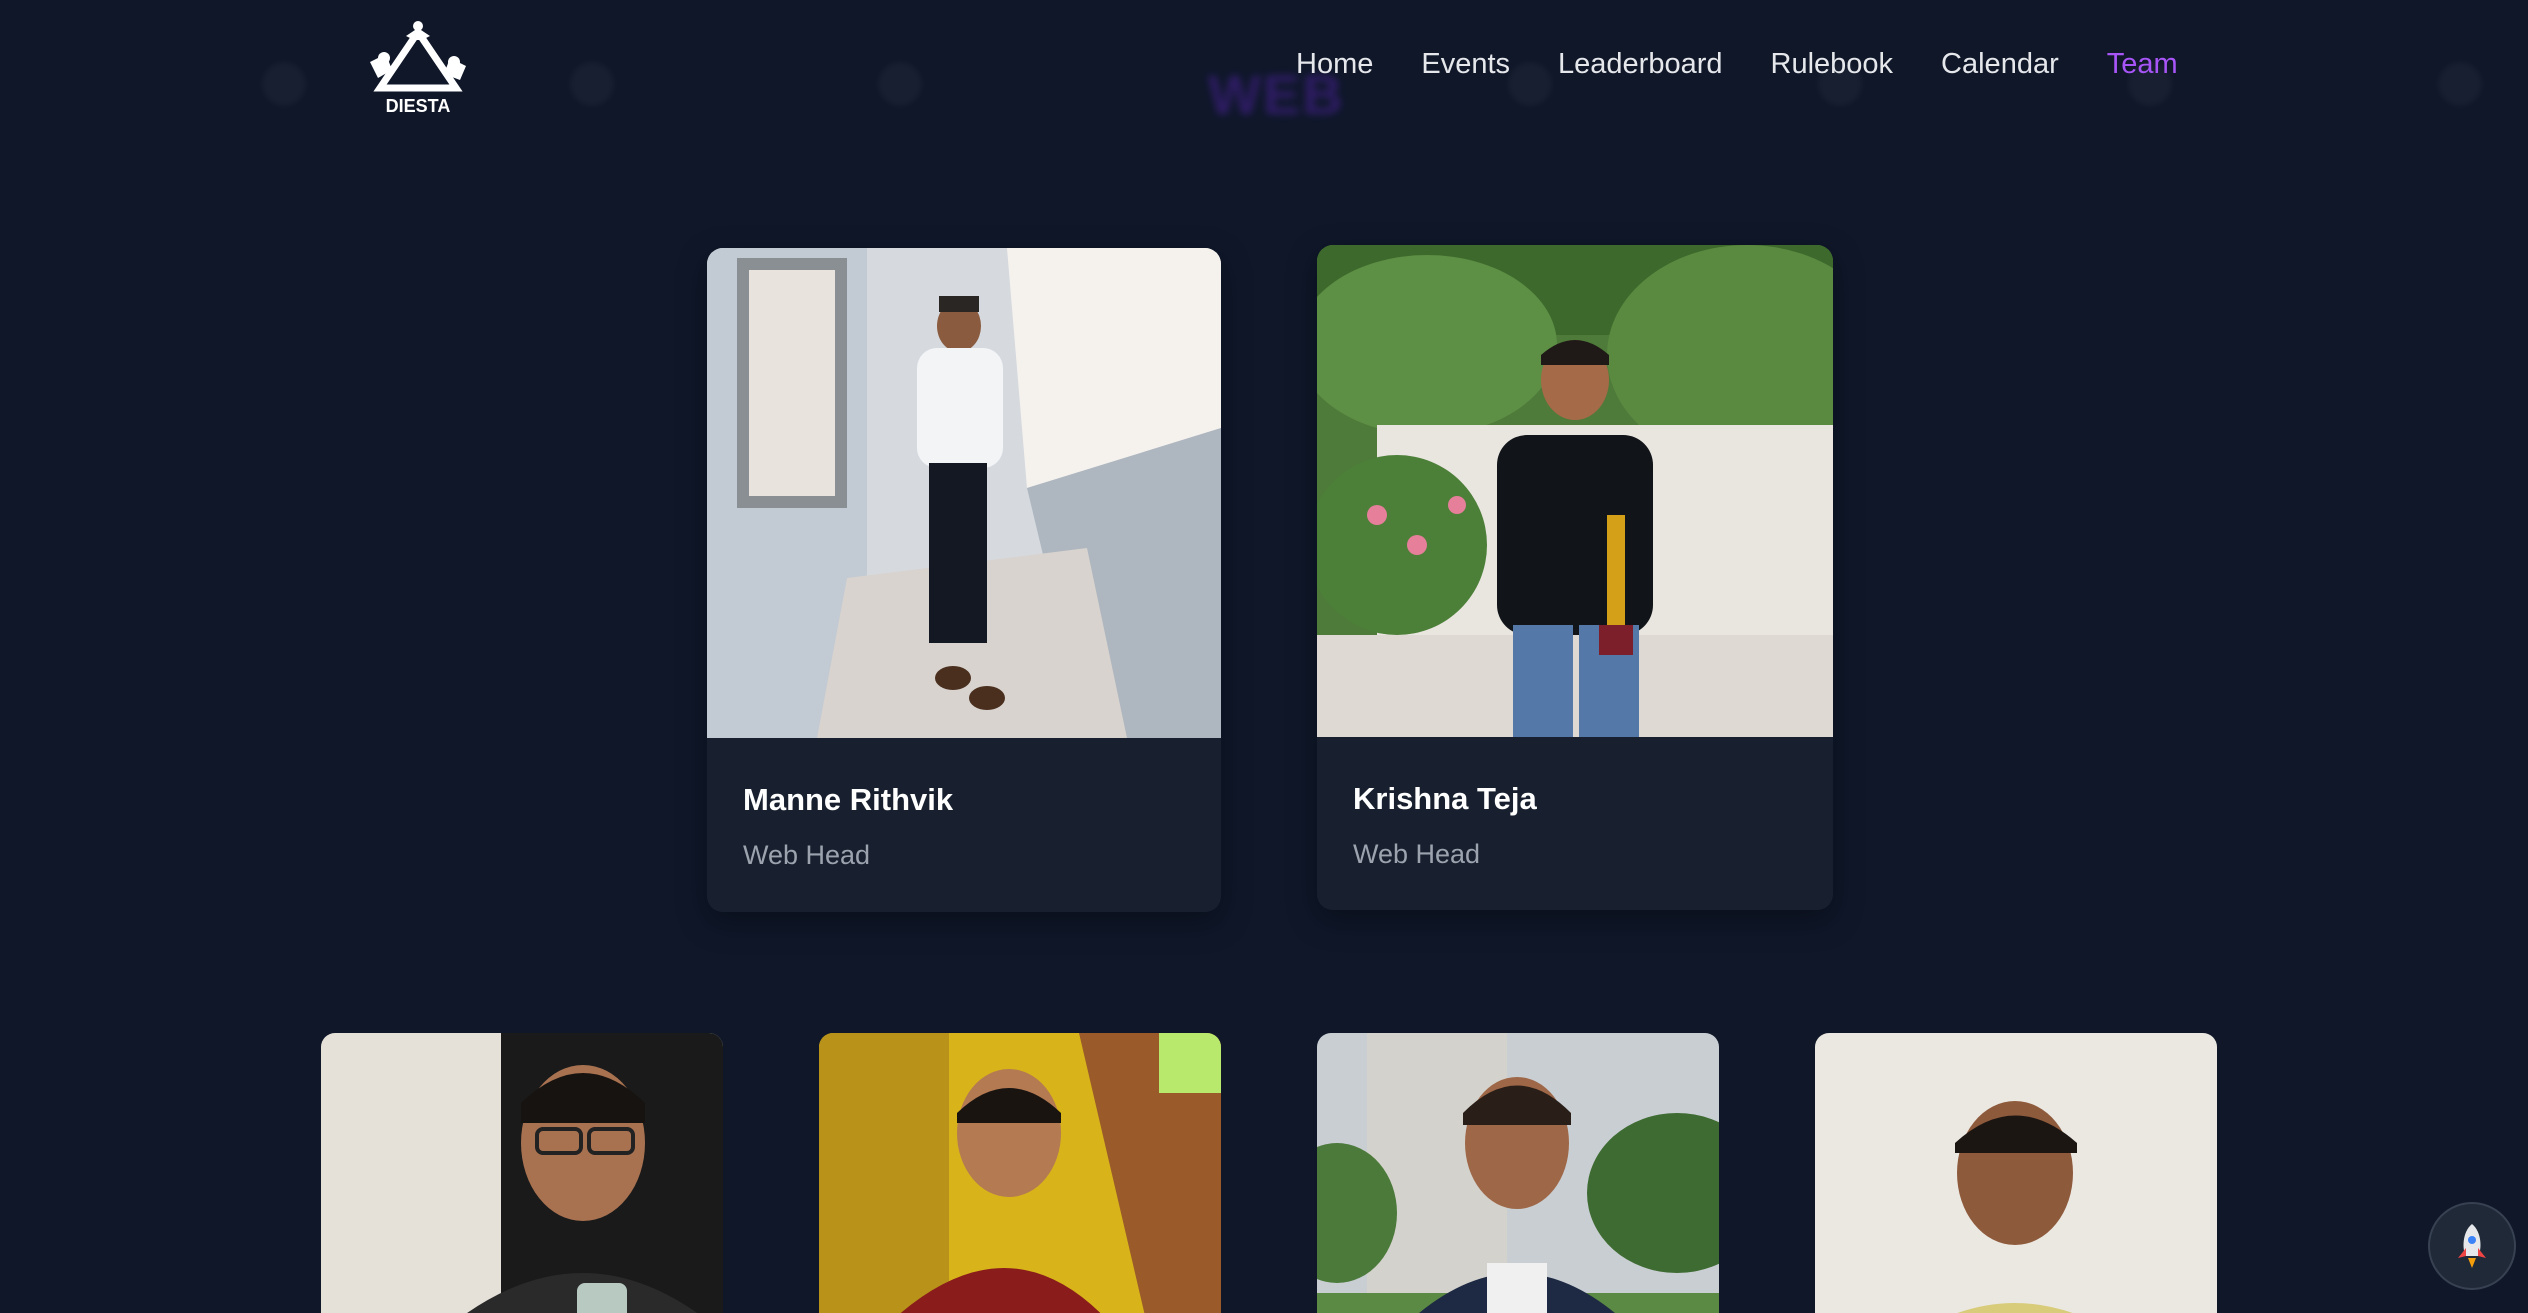 This screenshot has width=2528, height=1313. What do you see at coordinates (1640, 64) in the screenshot?
I see `nav-leaderboard: Leaderboard` at bounding box center [1640, 64].